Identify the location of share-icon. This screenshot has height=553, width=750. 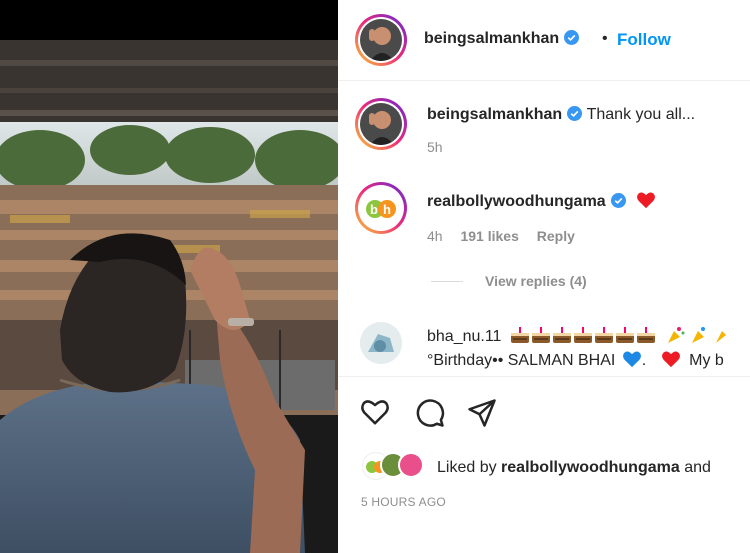
(482, 413).